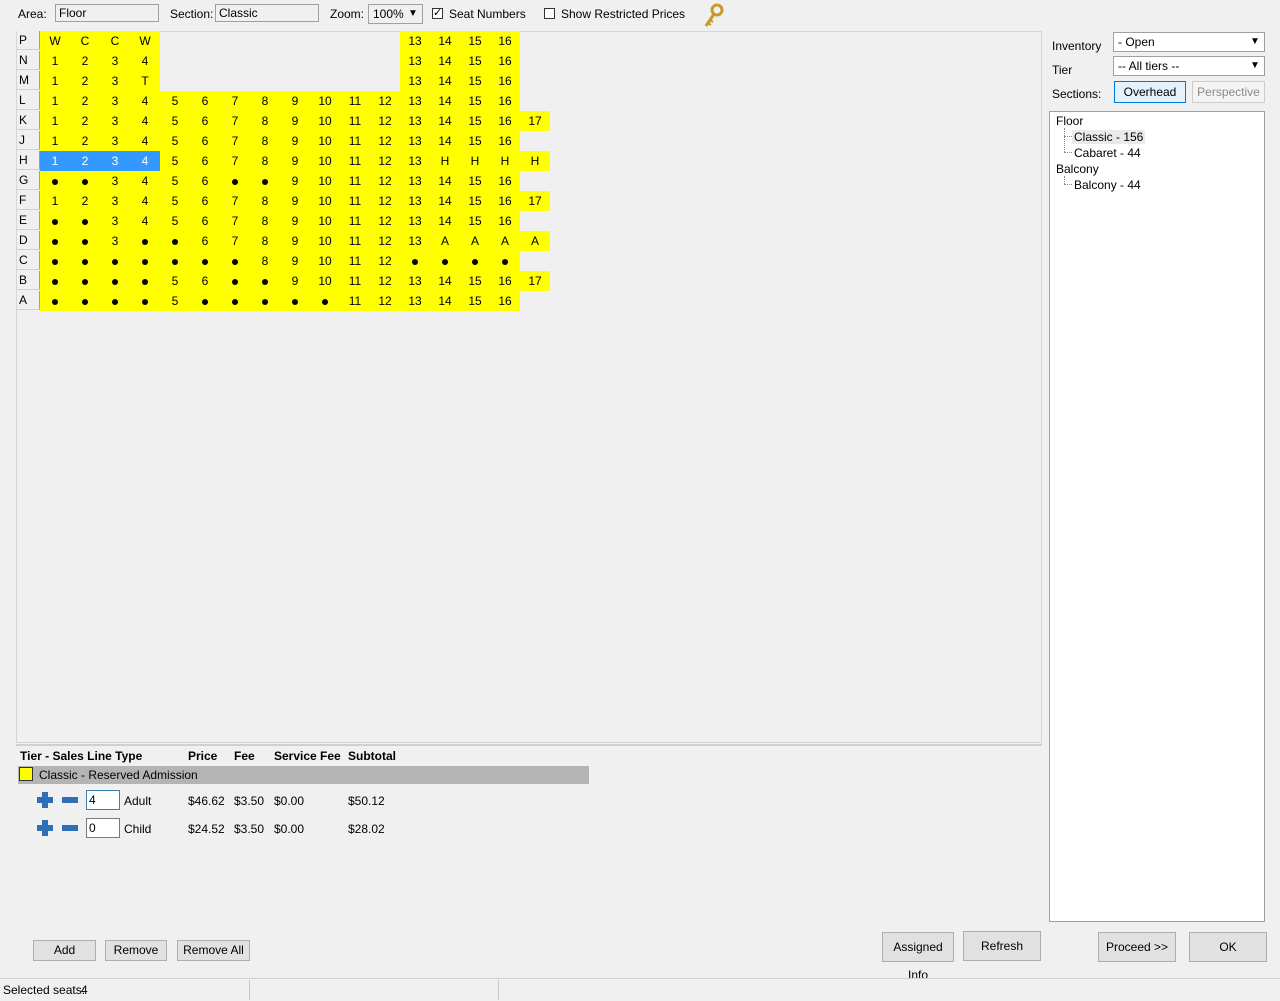 The width and height of the screenshot is (1280, 1001). Describe the element at coordinates (1109, 137) in the screenshot. I see `tree-node-classic: Classic - 156` at that location.